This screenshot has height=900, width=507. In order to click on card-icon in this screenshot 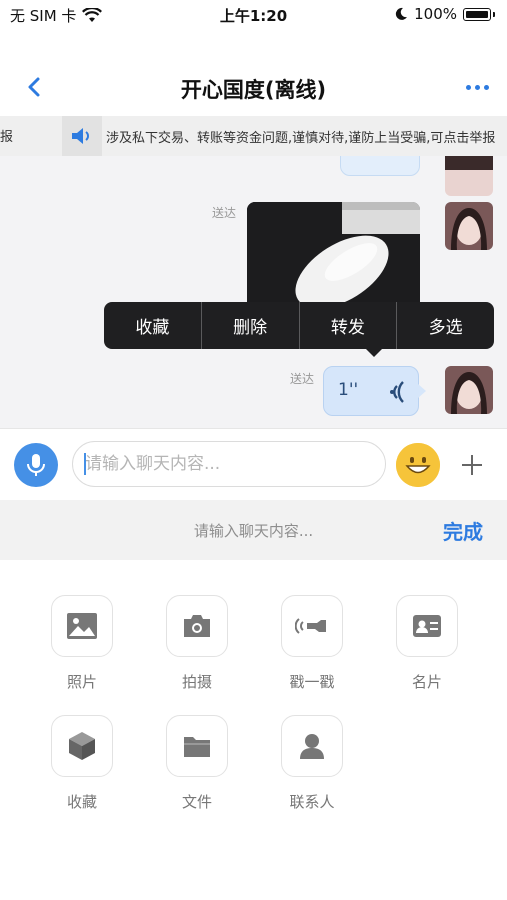, I will do `click(427, 626)`.